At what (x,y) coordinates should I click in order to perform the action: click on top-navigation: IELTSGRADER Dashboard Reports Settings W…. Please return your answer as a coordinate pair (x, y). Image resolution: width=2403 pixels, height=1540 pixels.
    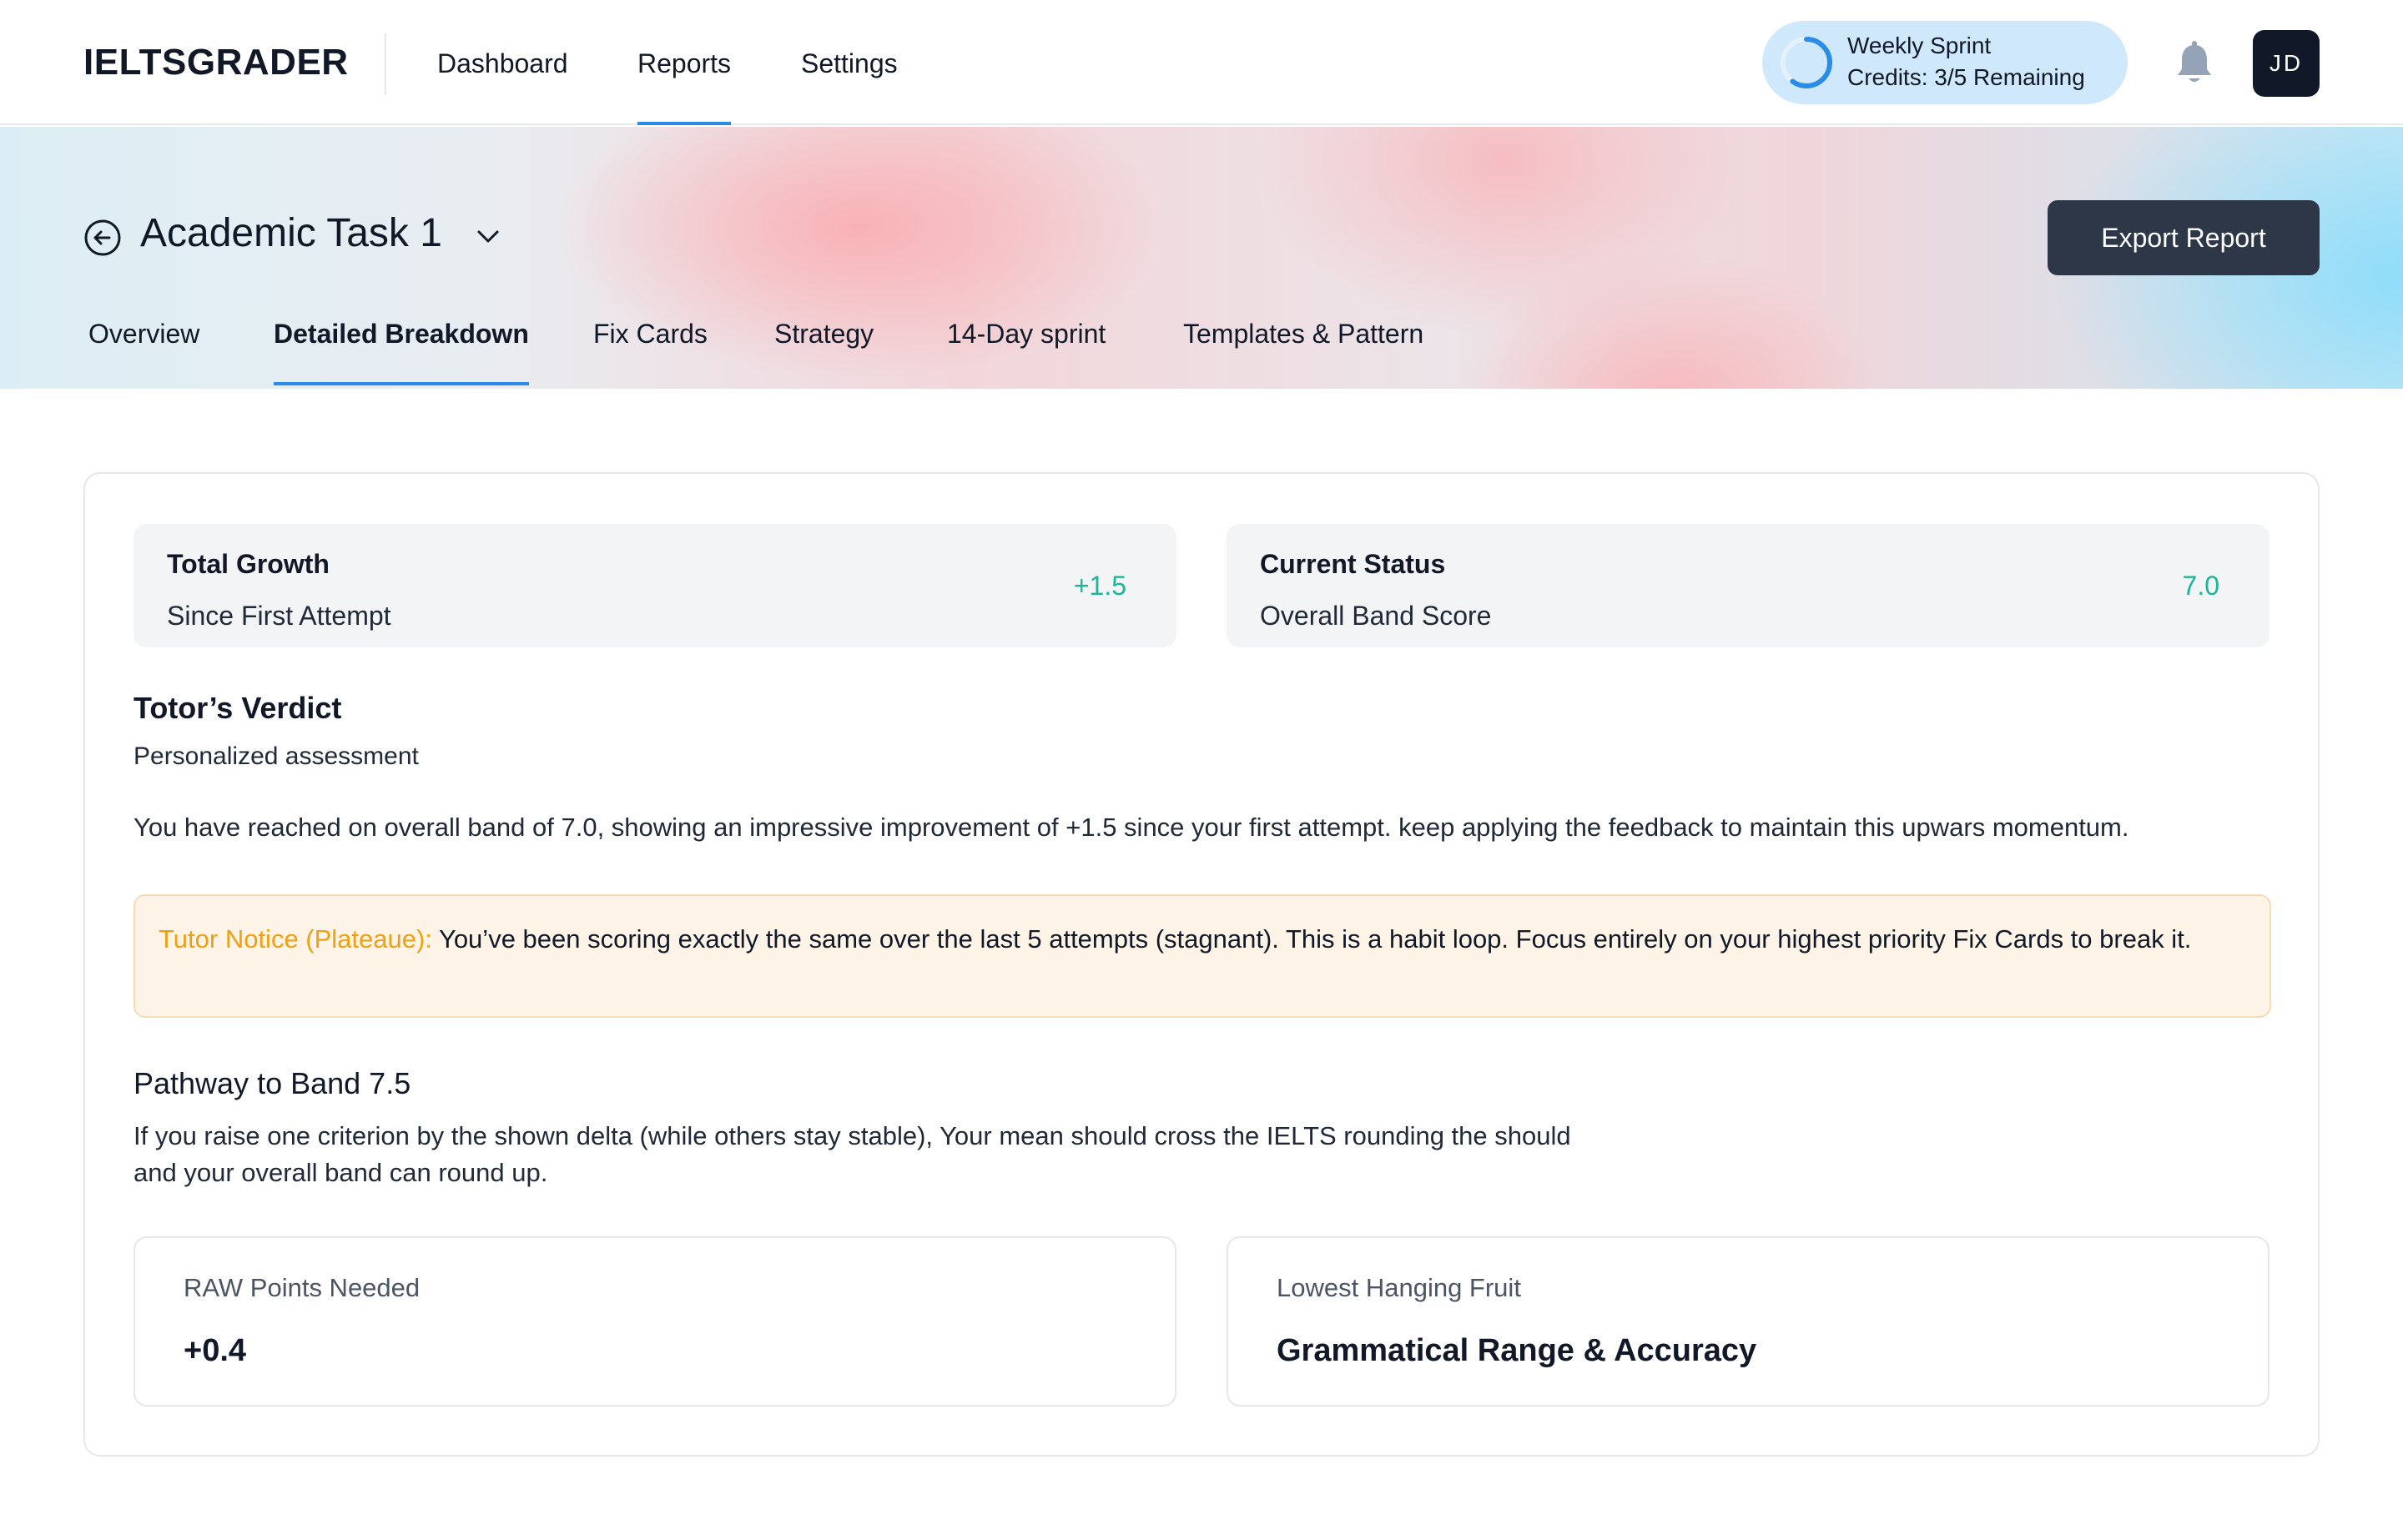
    Looking at the image, I should click on (1201, 62).